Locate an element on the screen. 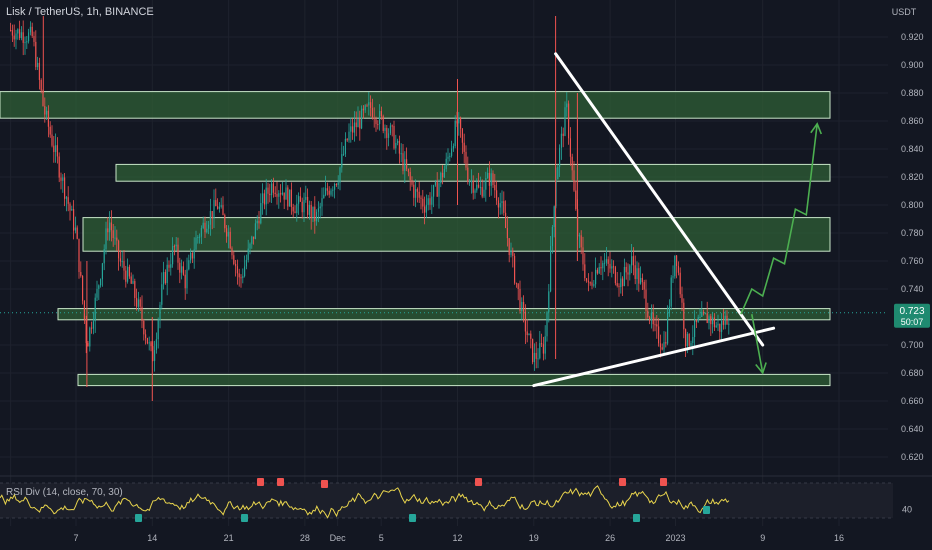 Image resolution: width=932 pixels, height=550 pixels. sr-zone is located at coordinates (456, 234).